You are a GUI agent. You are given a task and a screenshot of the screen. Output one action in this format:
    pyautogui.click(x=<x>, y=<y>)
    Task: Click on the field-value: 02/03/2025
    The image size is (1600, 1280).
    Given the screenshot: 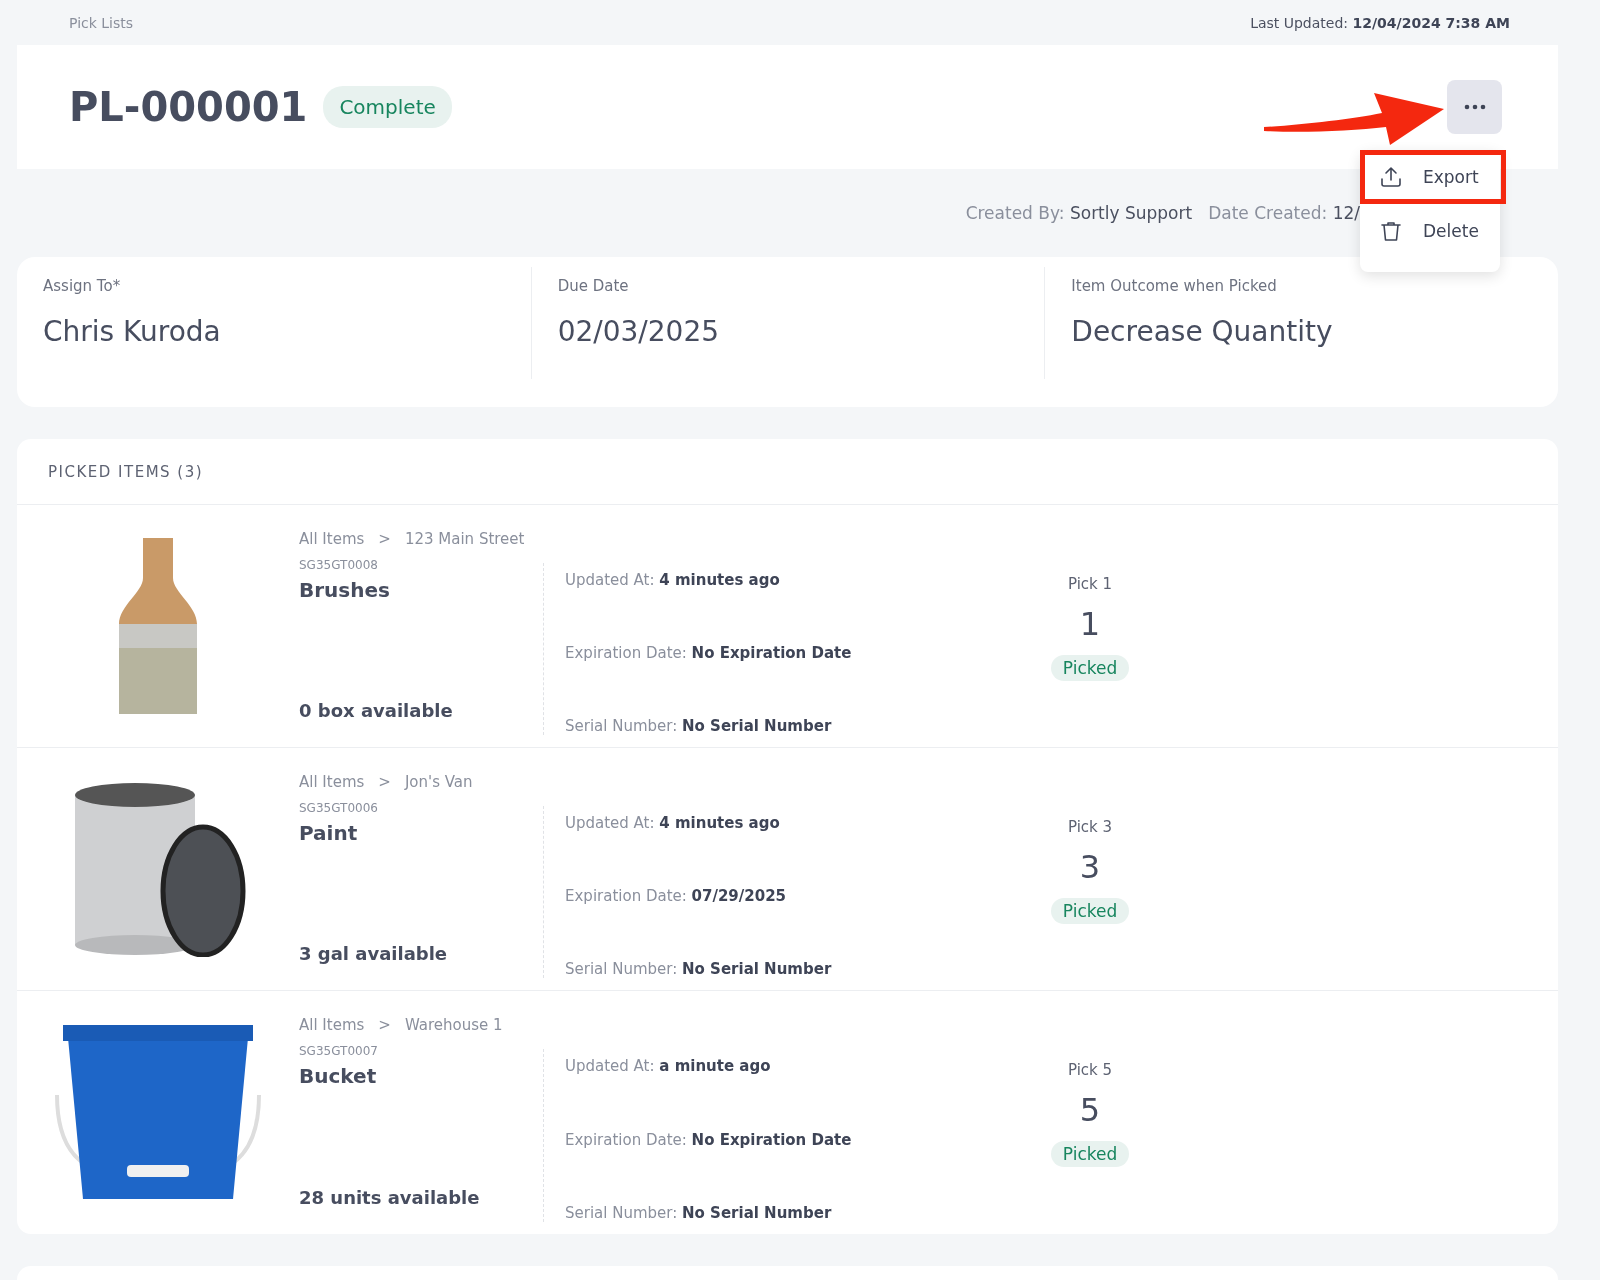 What is the action you would take?
    pyautogui.click(x=639, y=331)
    